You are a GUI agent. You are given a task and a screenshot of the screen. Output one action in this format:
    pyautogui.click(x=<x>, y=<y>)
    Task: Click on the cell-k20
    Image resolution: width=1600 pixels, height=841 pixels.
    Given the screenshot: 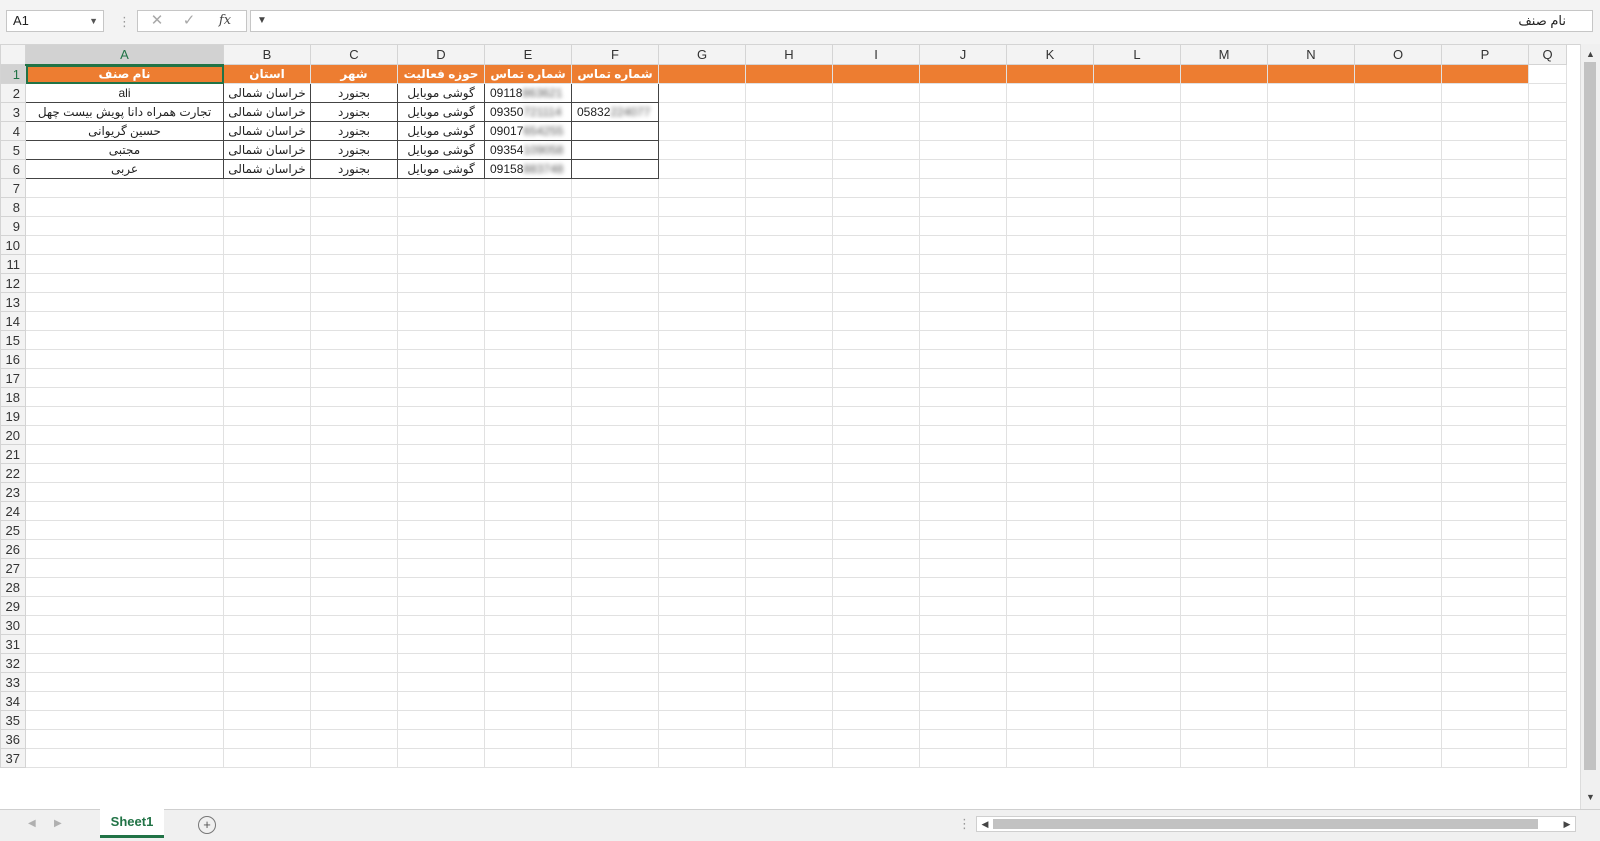 What is the action you would take?
    pyautogui.click(x=1050, y=435)
    